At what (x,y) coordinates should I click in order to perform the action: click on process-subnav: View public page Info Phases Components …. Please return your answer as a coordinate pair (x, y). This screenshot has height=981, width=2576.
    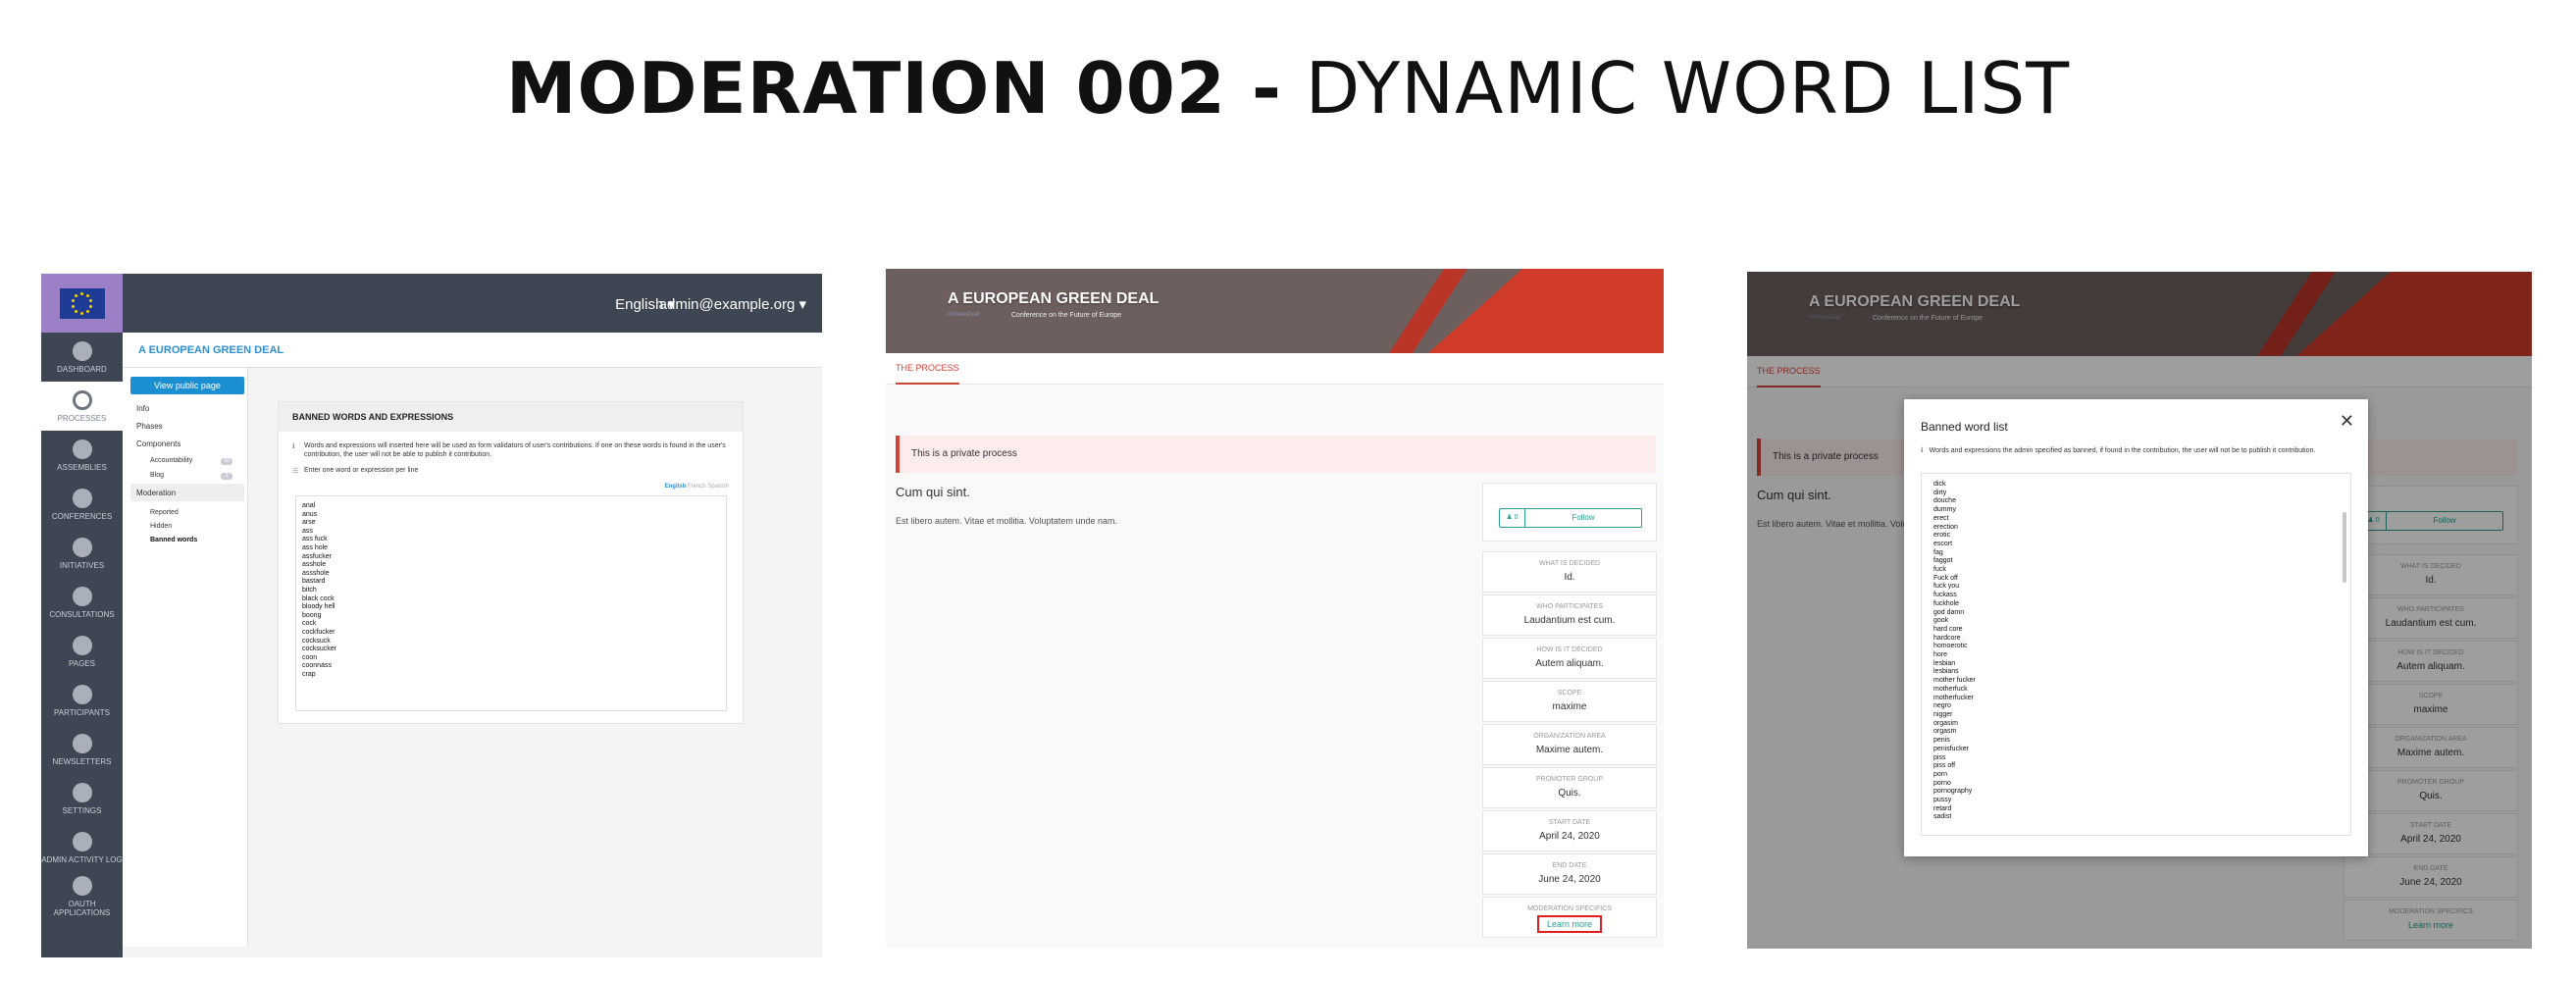
    Looking at the image, I should click on (185, 657).